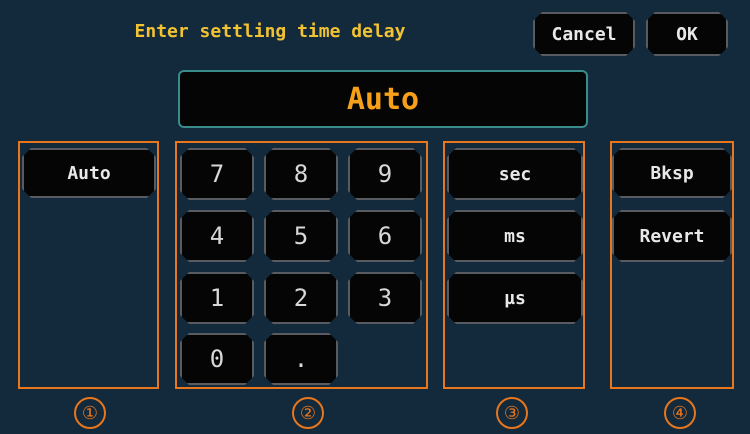 The height and width of the screenshot is (434, 750). I want to click on unit-us-label: µs, so click(515, 298).